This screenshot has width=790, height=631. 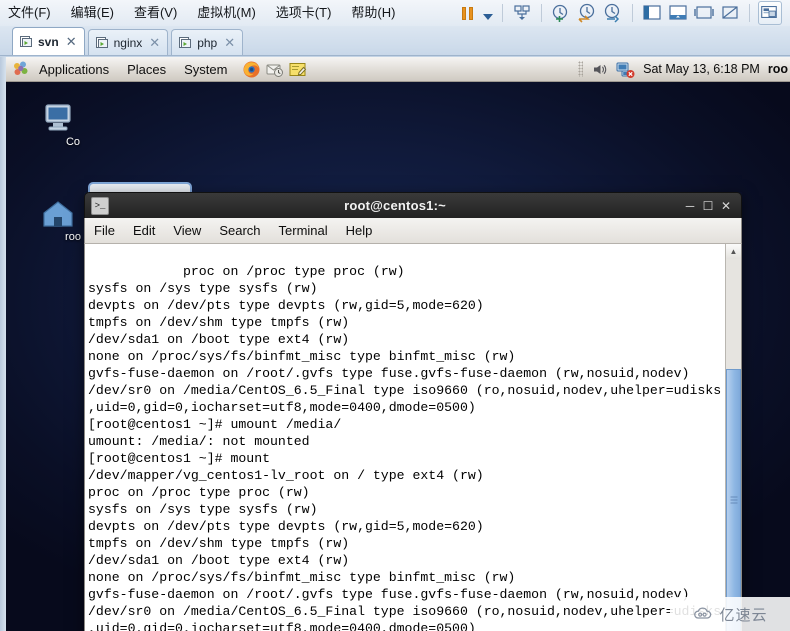 What do you see at coordinates (239, 231) in the screenshot?
I see `terminal-menu-search: Search` at bounding box center [239, 231].